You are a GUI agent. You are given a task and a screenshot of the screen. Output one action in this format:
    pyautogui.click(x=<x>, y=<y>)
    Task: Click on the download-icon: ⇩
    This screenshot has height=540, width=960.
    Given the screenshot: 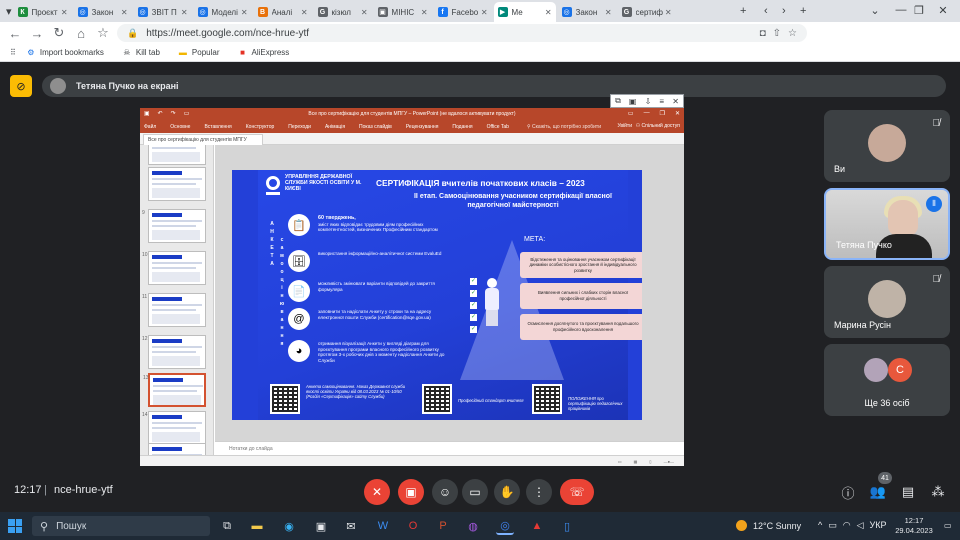 What is the action you would take?
    pyautogui.click(x=648, y=101)
    